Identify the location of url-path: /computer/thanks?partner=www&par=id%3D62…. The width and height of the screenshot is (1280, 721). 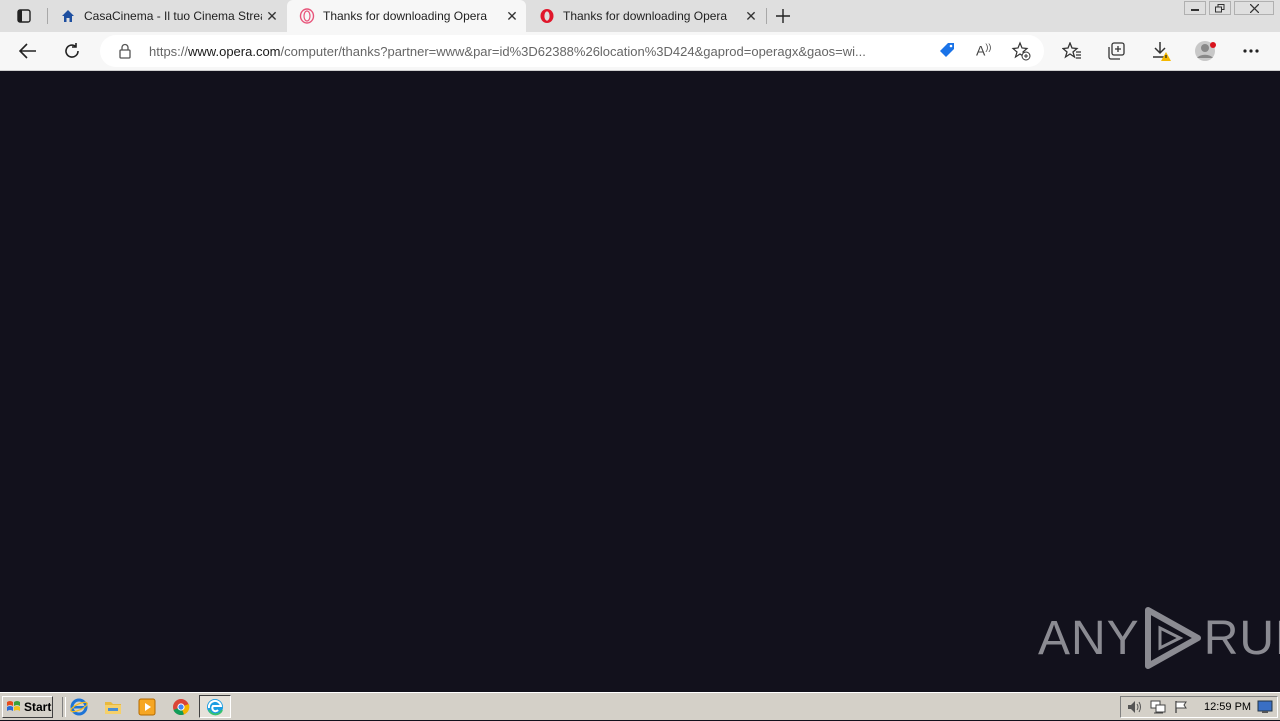
(573, 51).